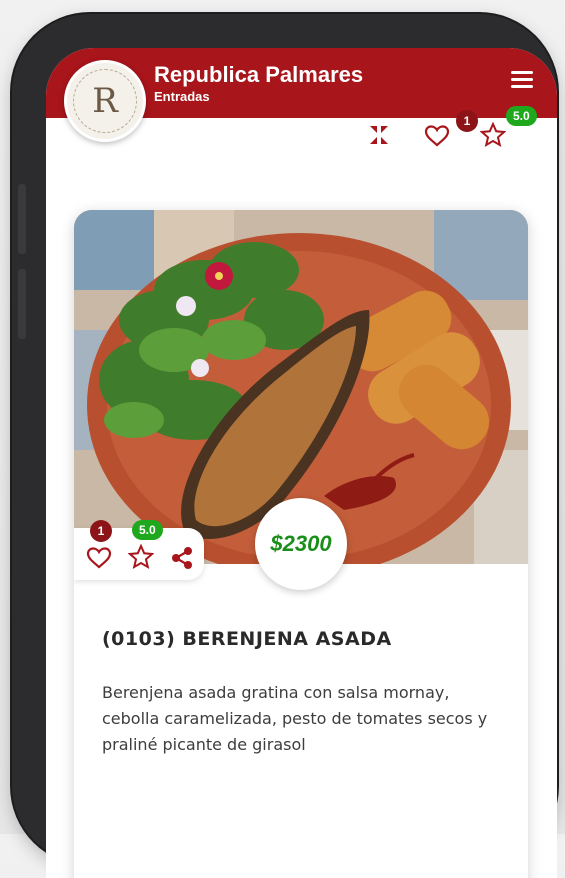  What do you see at coordinates (259, 74) in the screenshot?
I see `brand-title: Republica Palmares` at bounding box center [259, 74].